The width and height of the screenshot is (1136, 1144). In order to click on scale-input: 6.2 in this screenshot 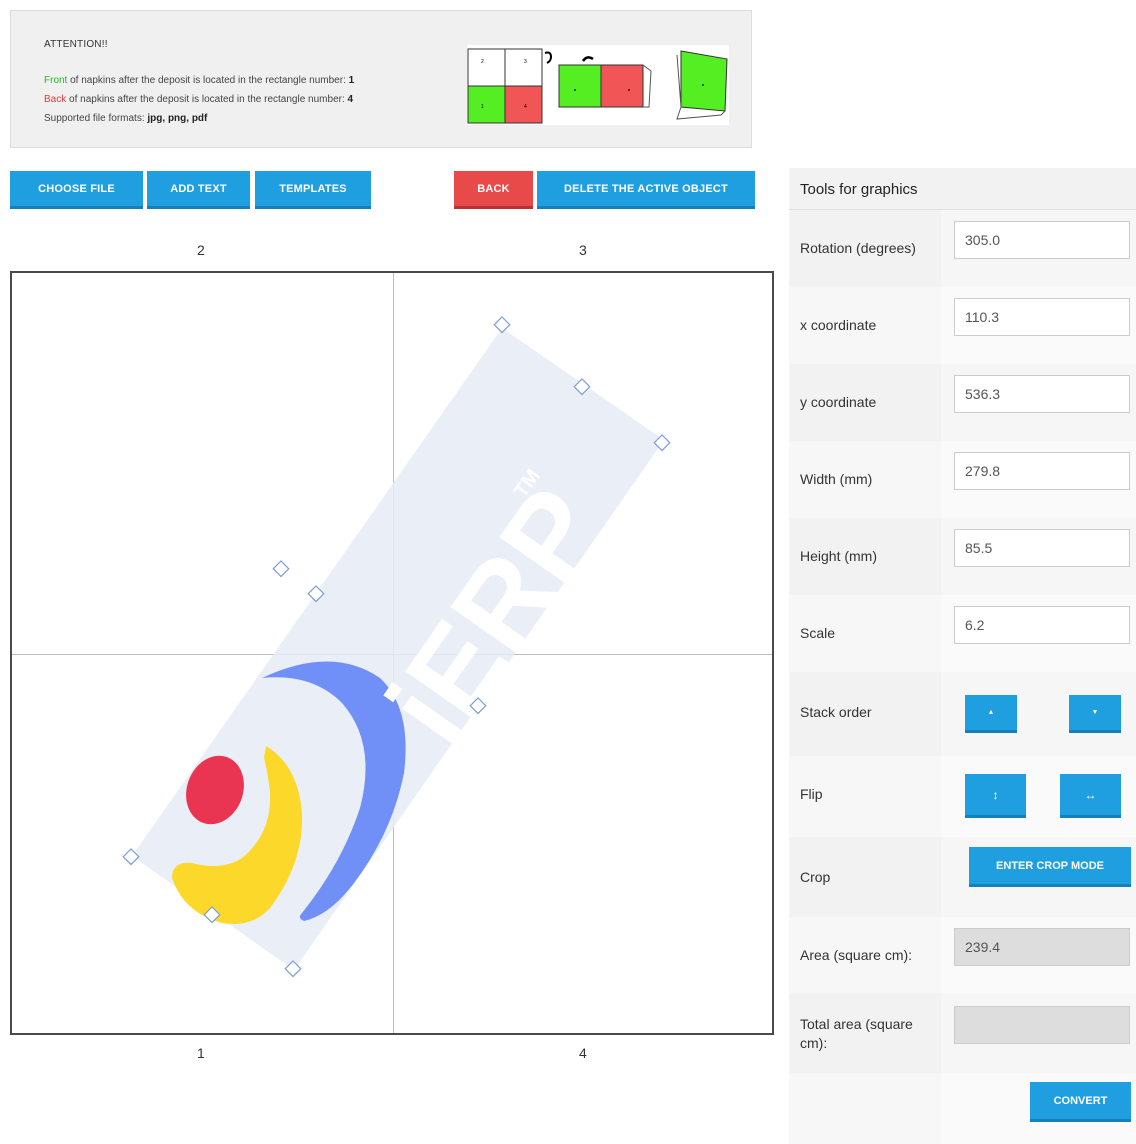, I will do `click(1042, 625)`.